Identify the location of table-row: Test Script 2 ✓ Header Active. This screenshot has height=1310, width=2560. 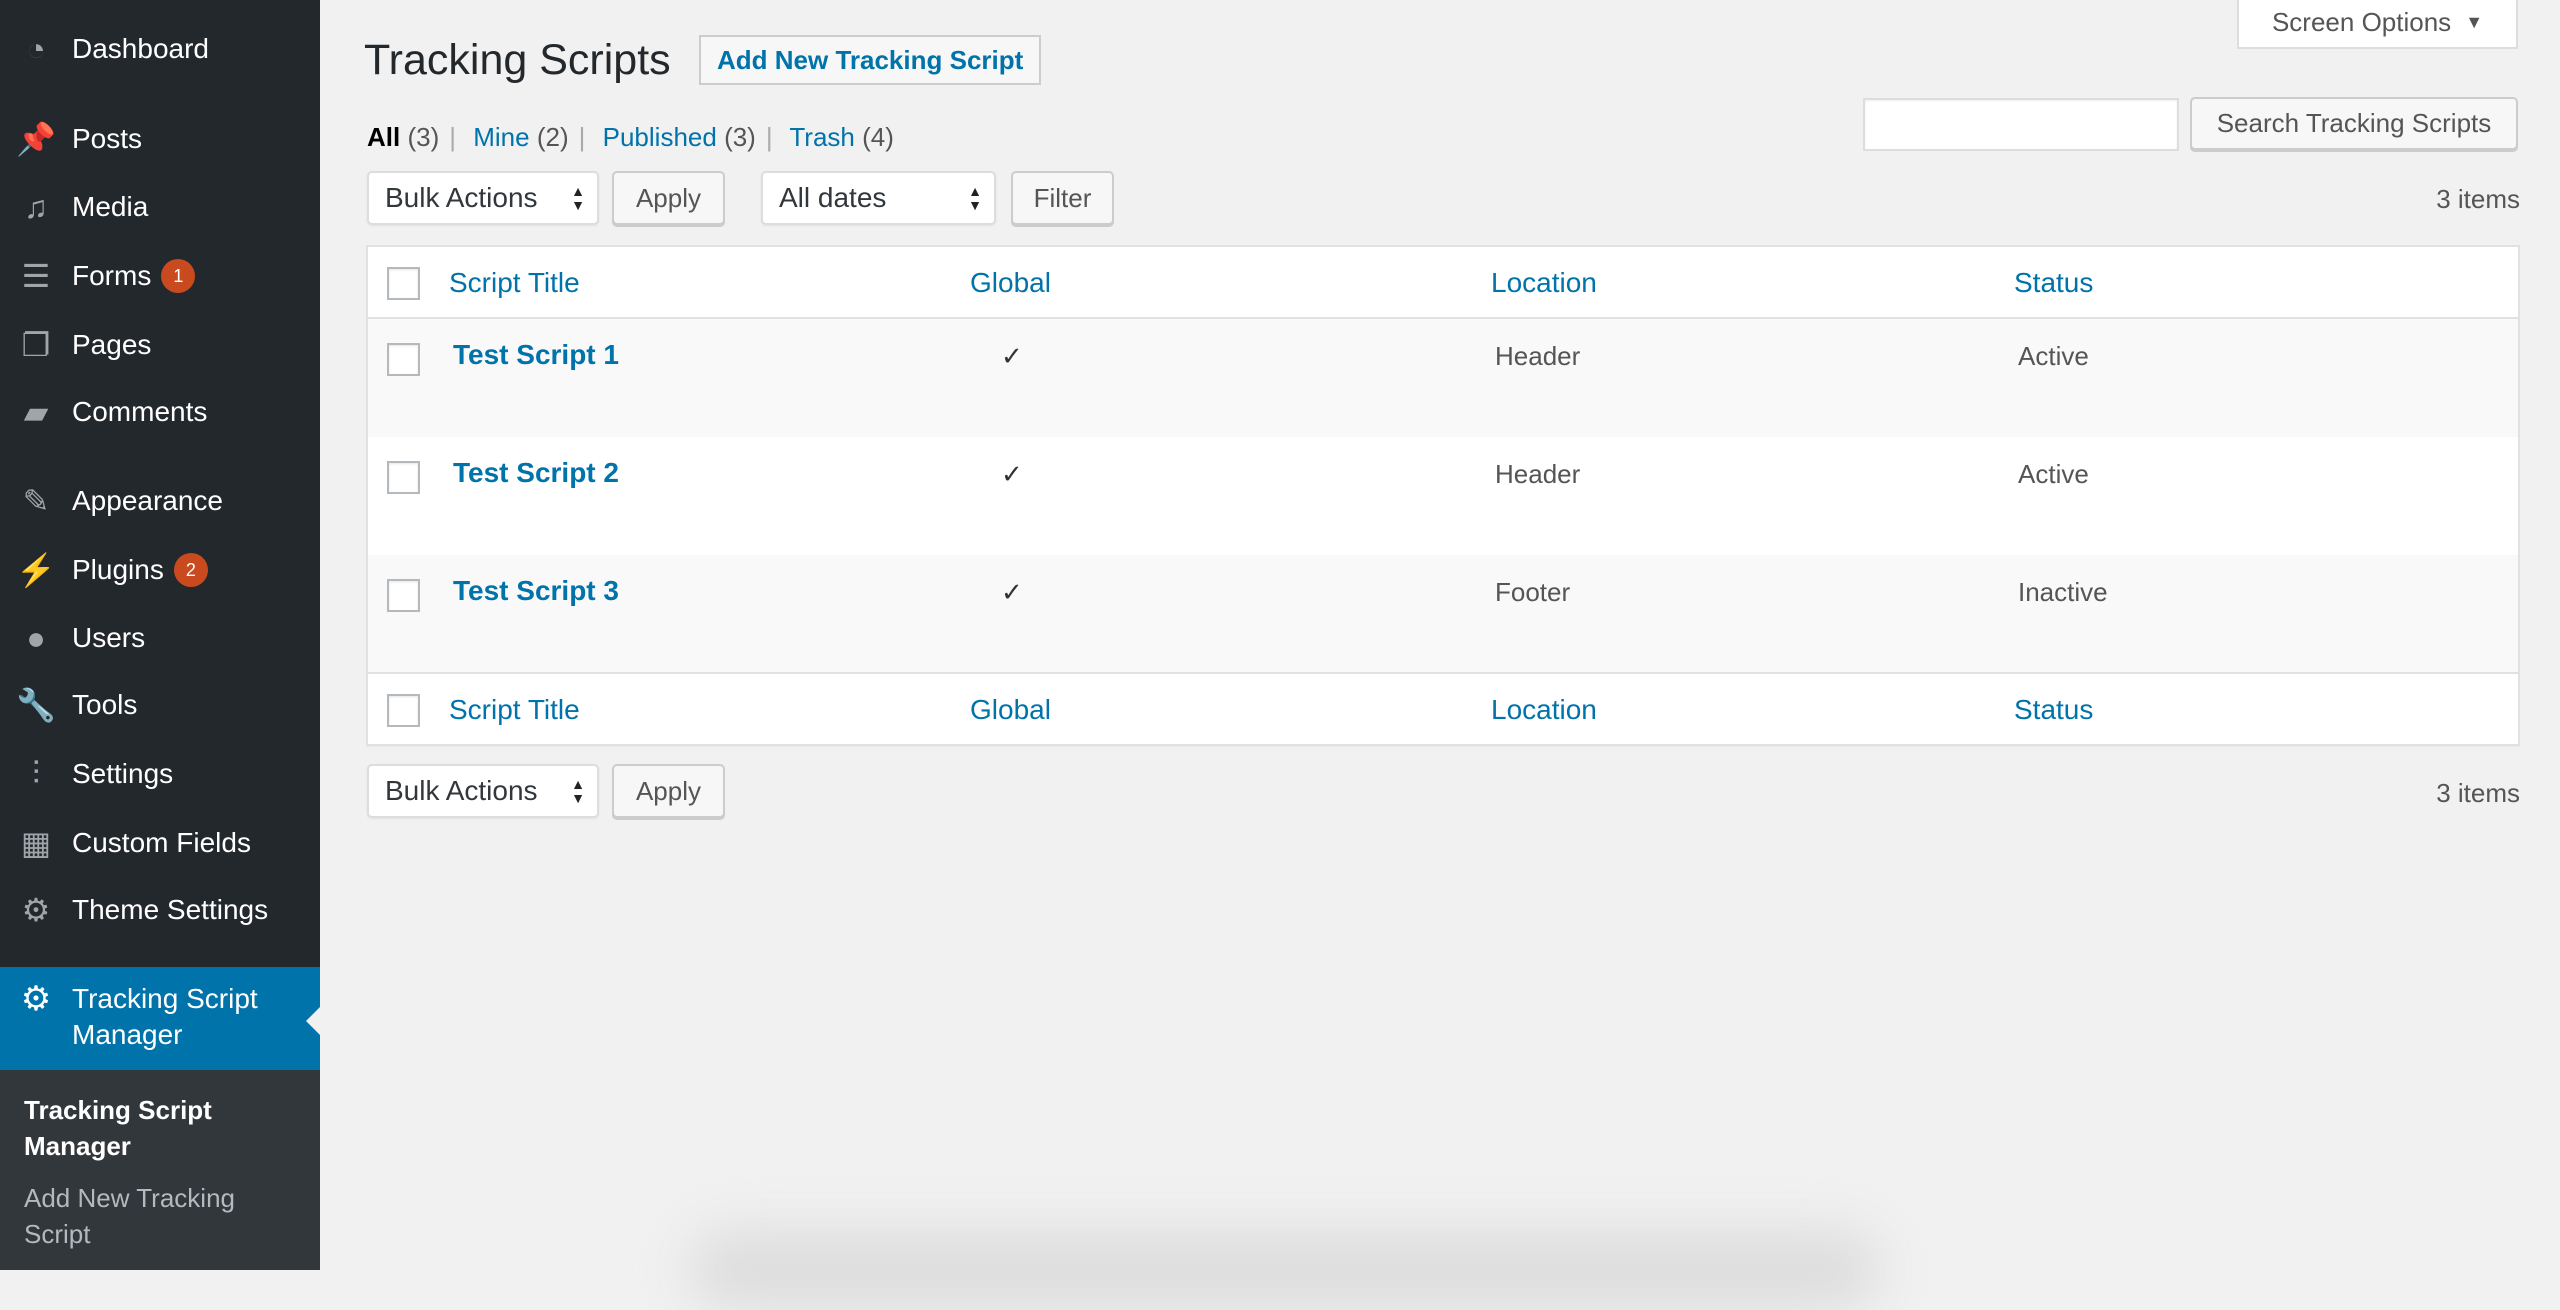
(1443, 496).